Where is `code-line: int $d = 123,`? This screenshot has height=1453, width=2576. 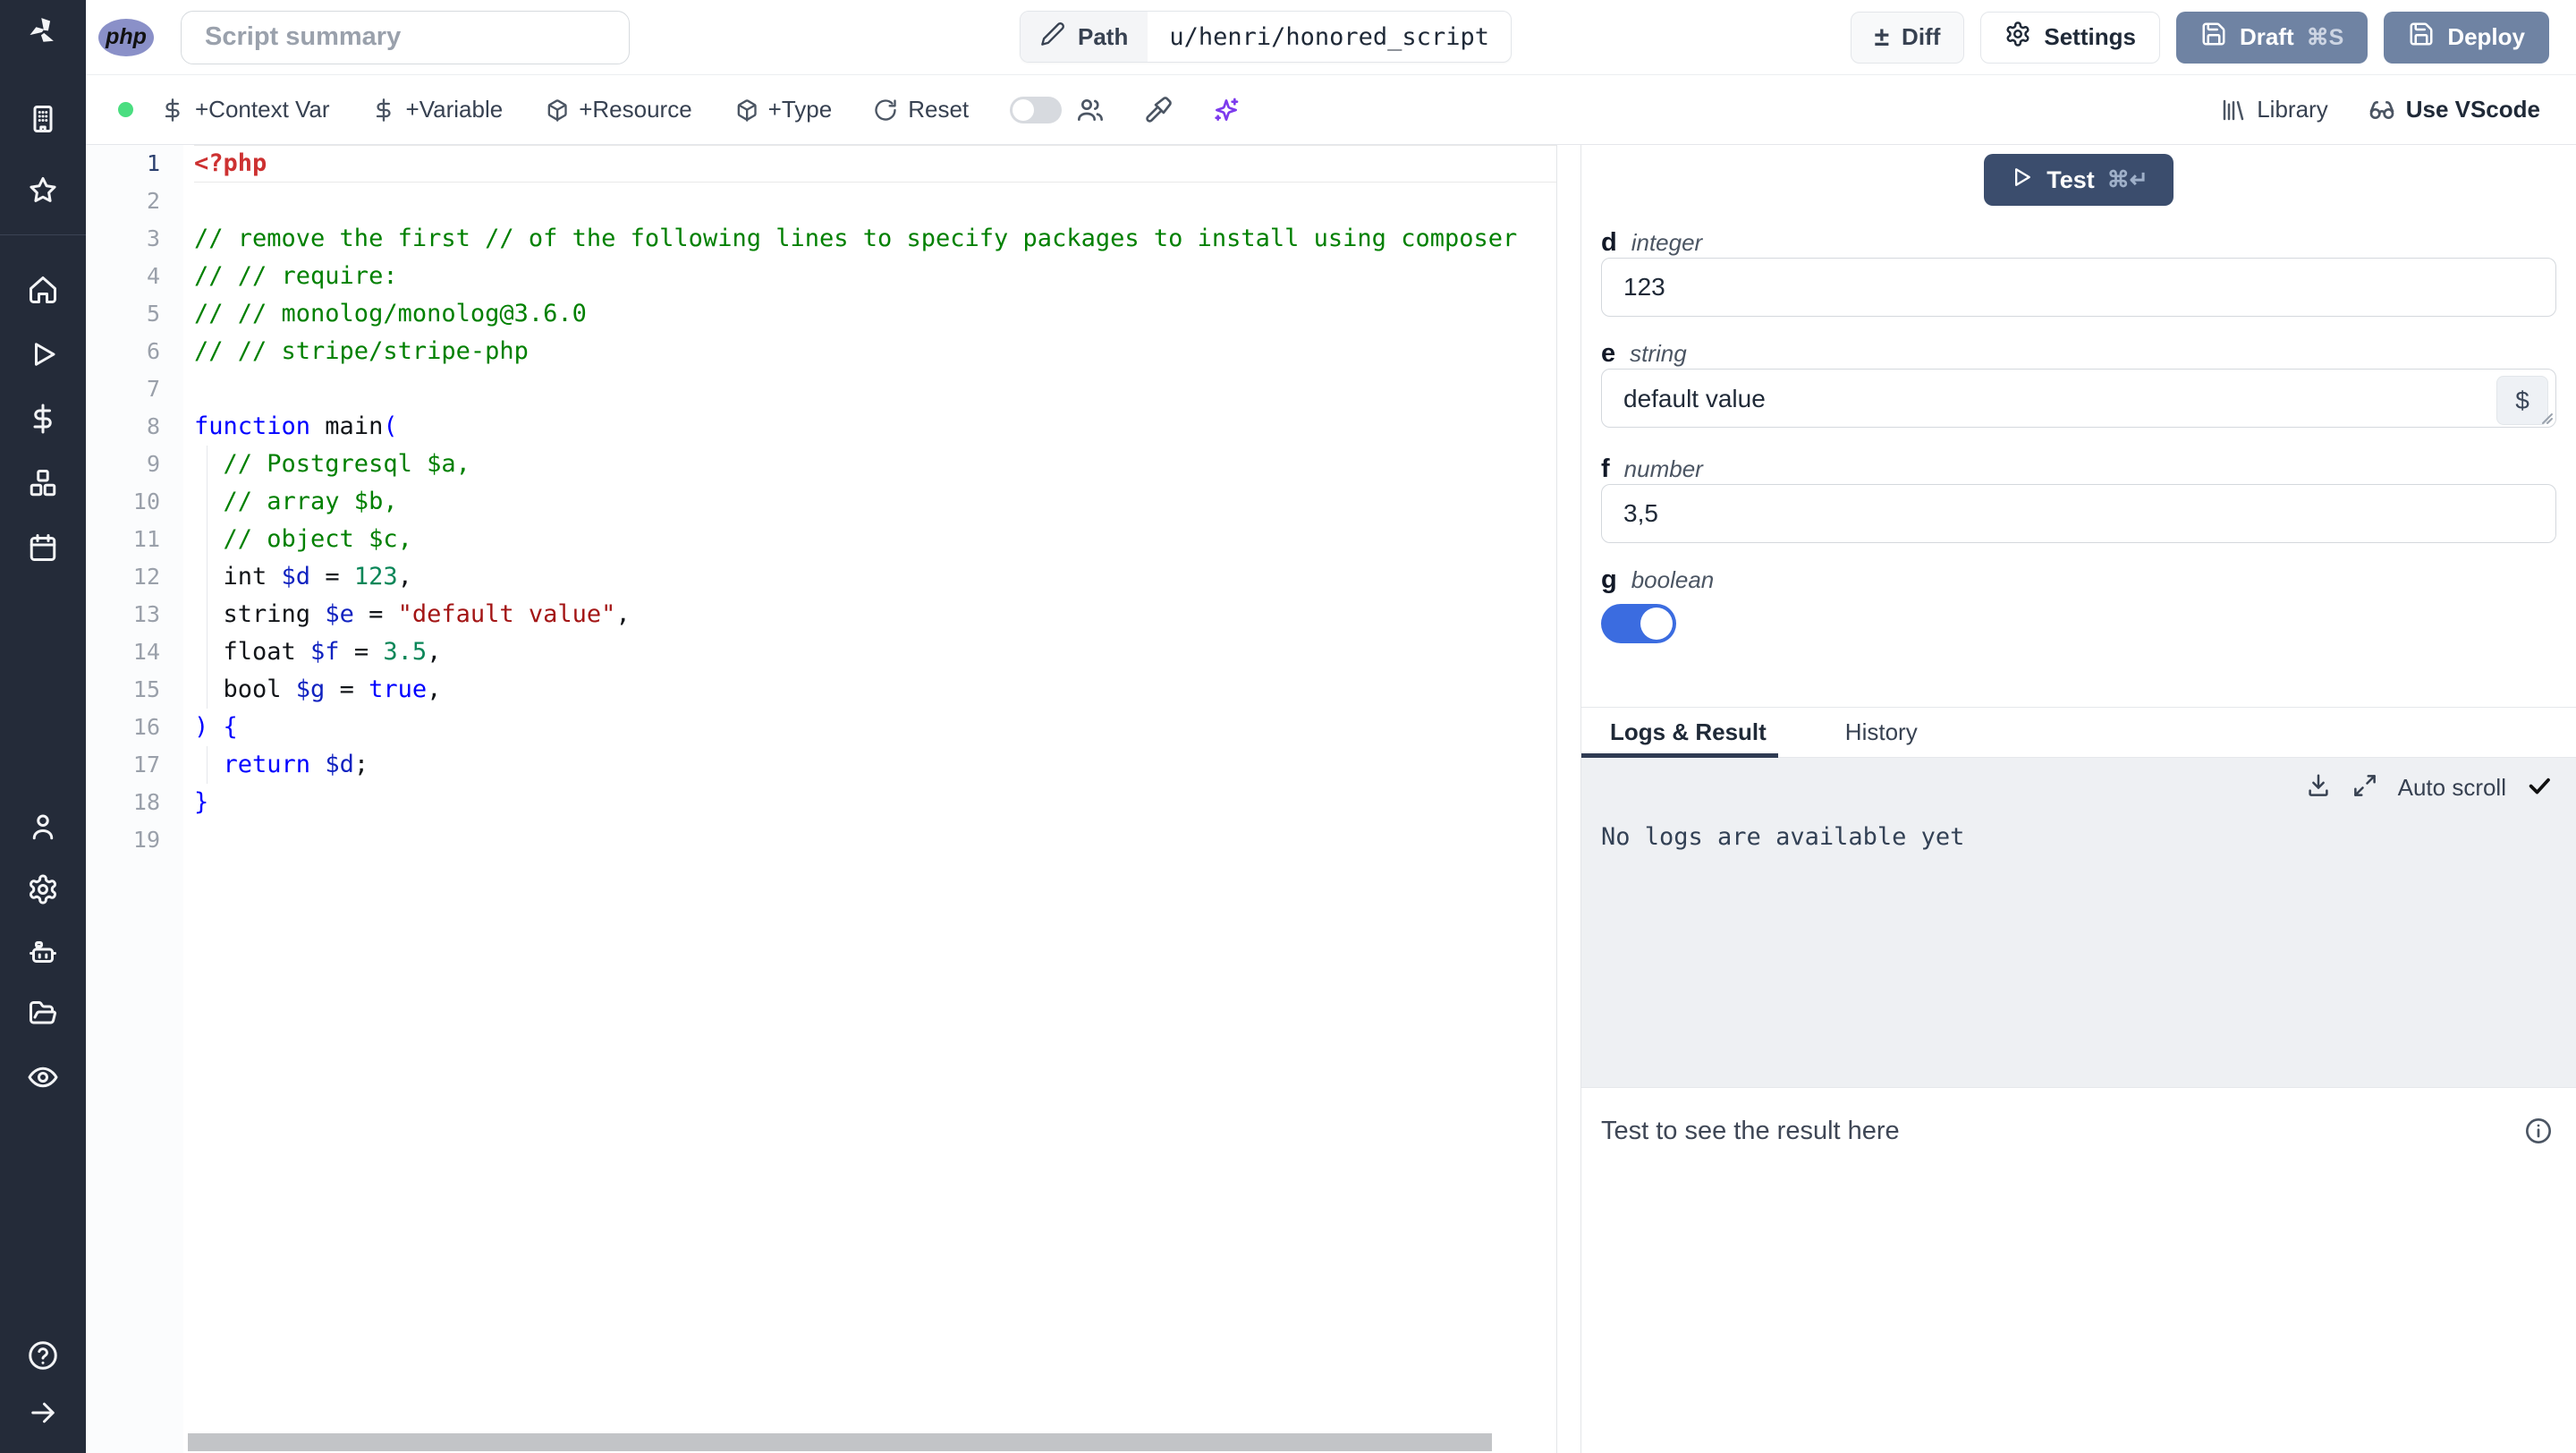
code-line: int $d = 123, is located at coordinates (875, 577).